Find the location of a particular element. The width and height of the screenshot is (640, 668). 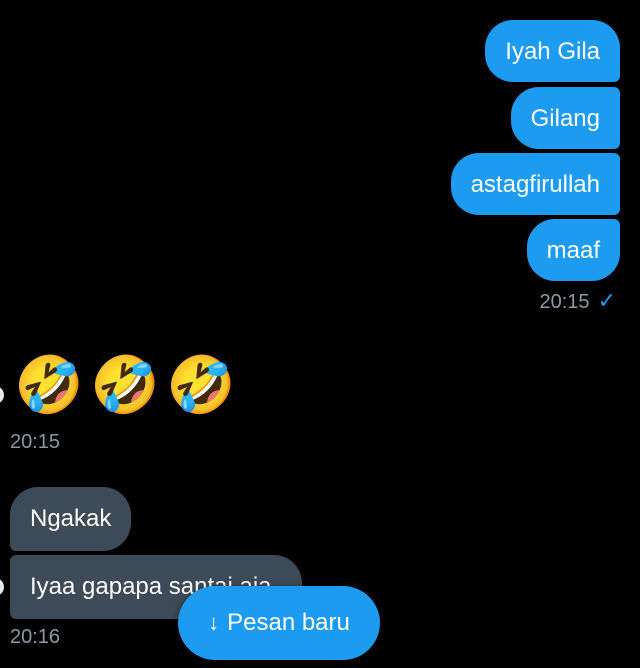

check-icon: ✓ is located at coordinates (606, 300).